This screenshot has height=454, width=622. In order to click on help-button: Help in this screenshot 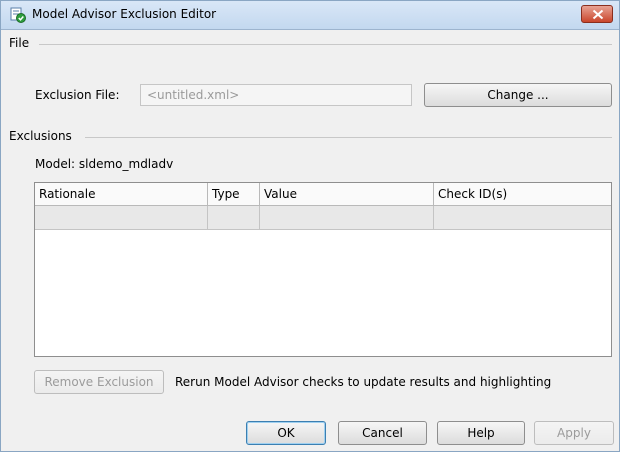, I will do `click(481, 433)`.